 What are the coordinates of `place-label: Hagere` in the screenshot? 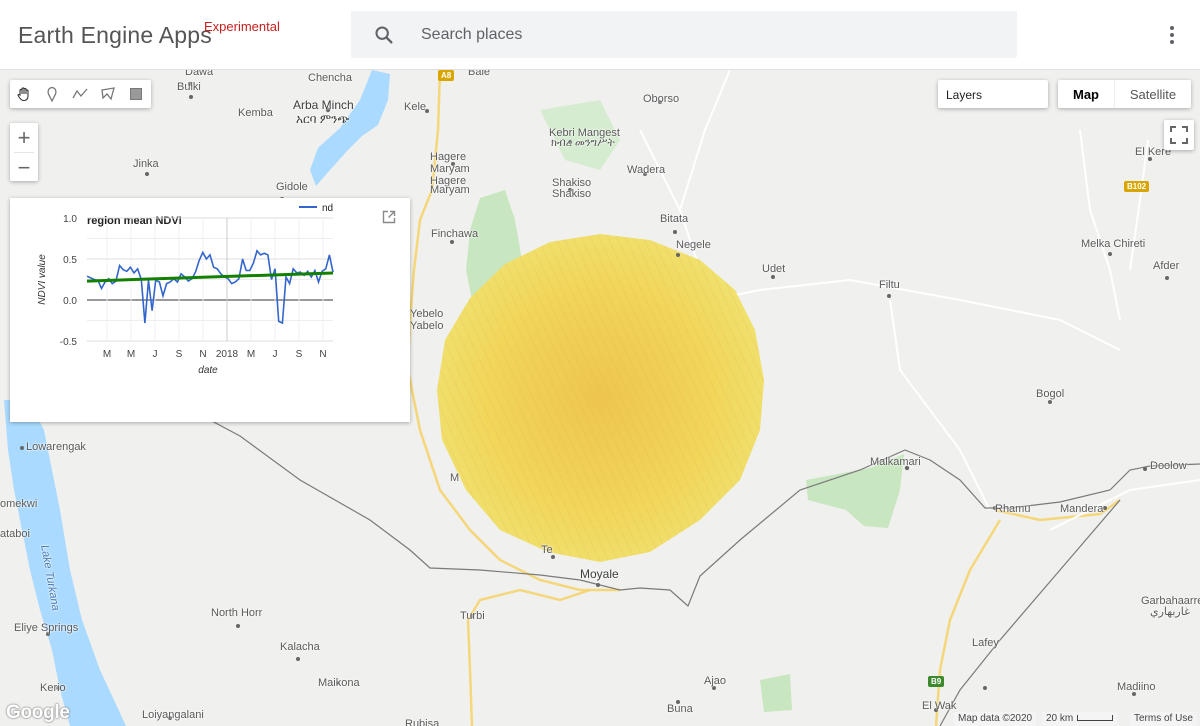 It's located at (448, 157).